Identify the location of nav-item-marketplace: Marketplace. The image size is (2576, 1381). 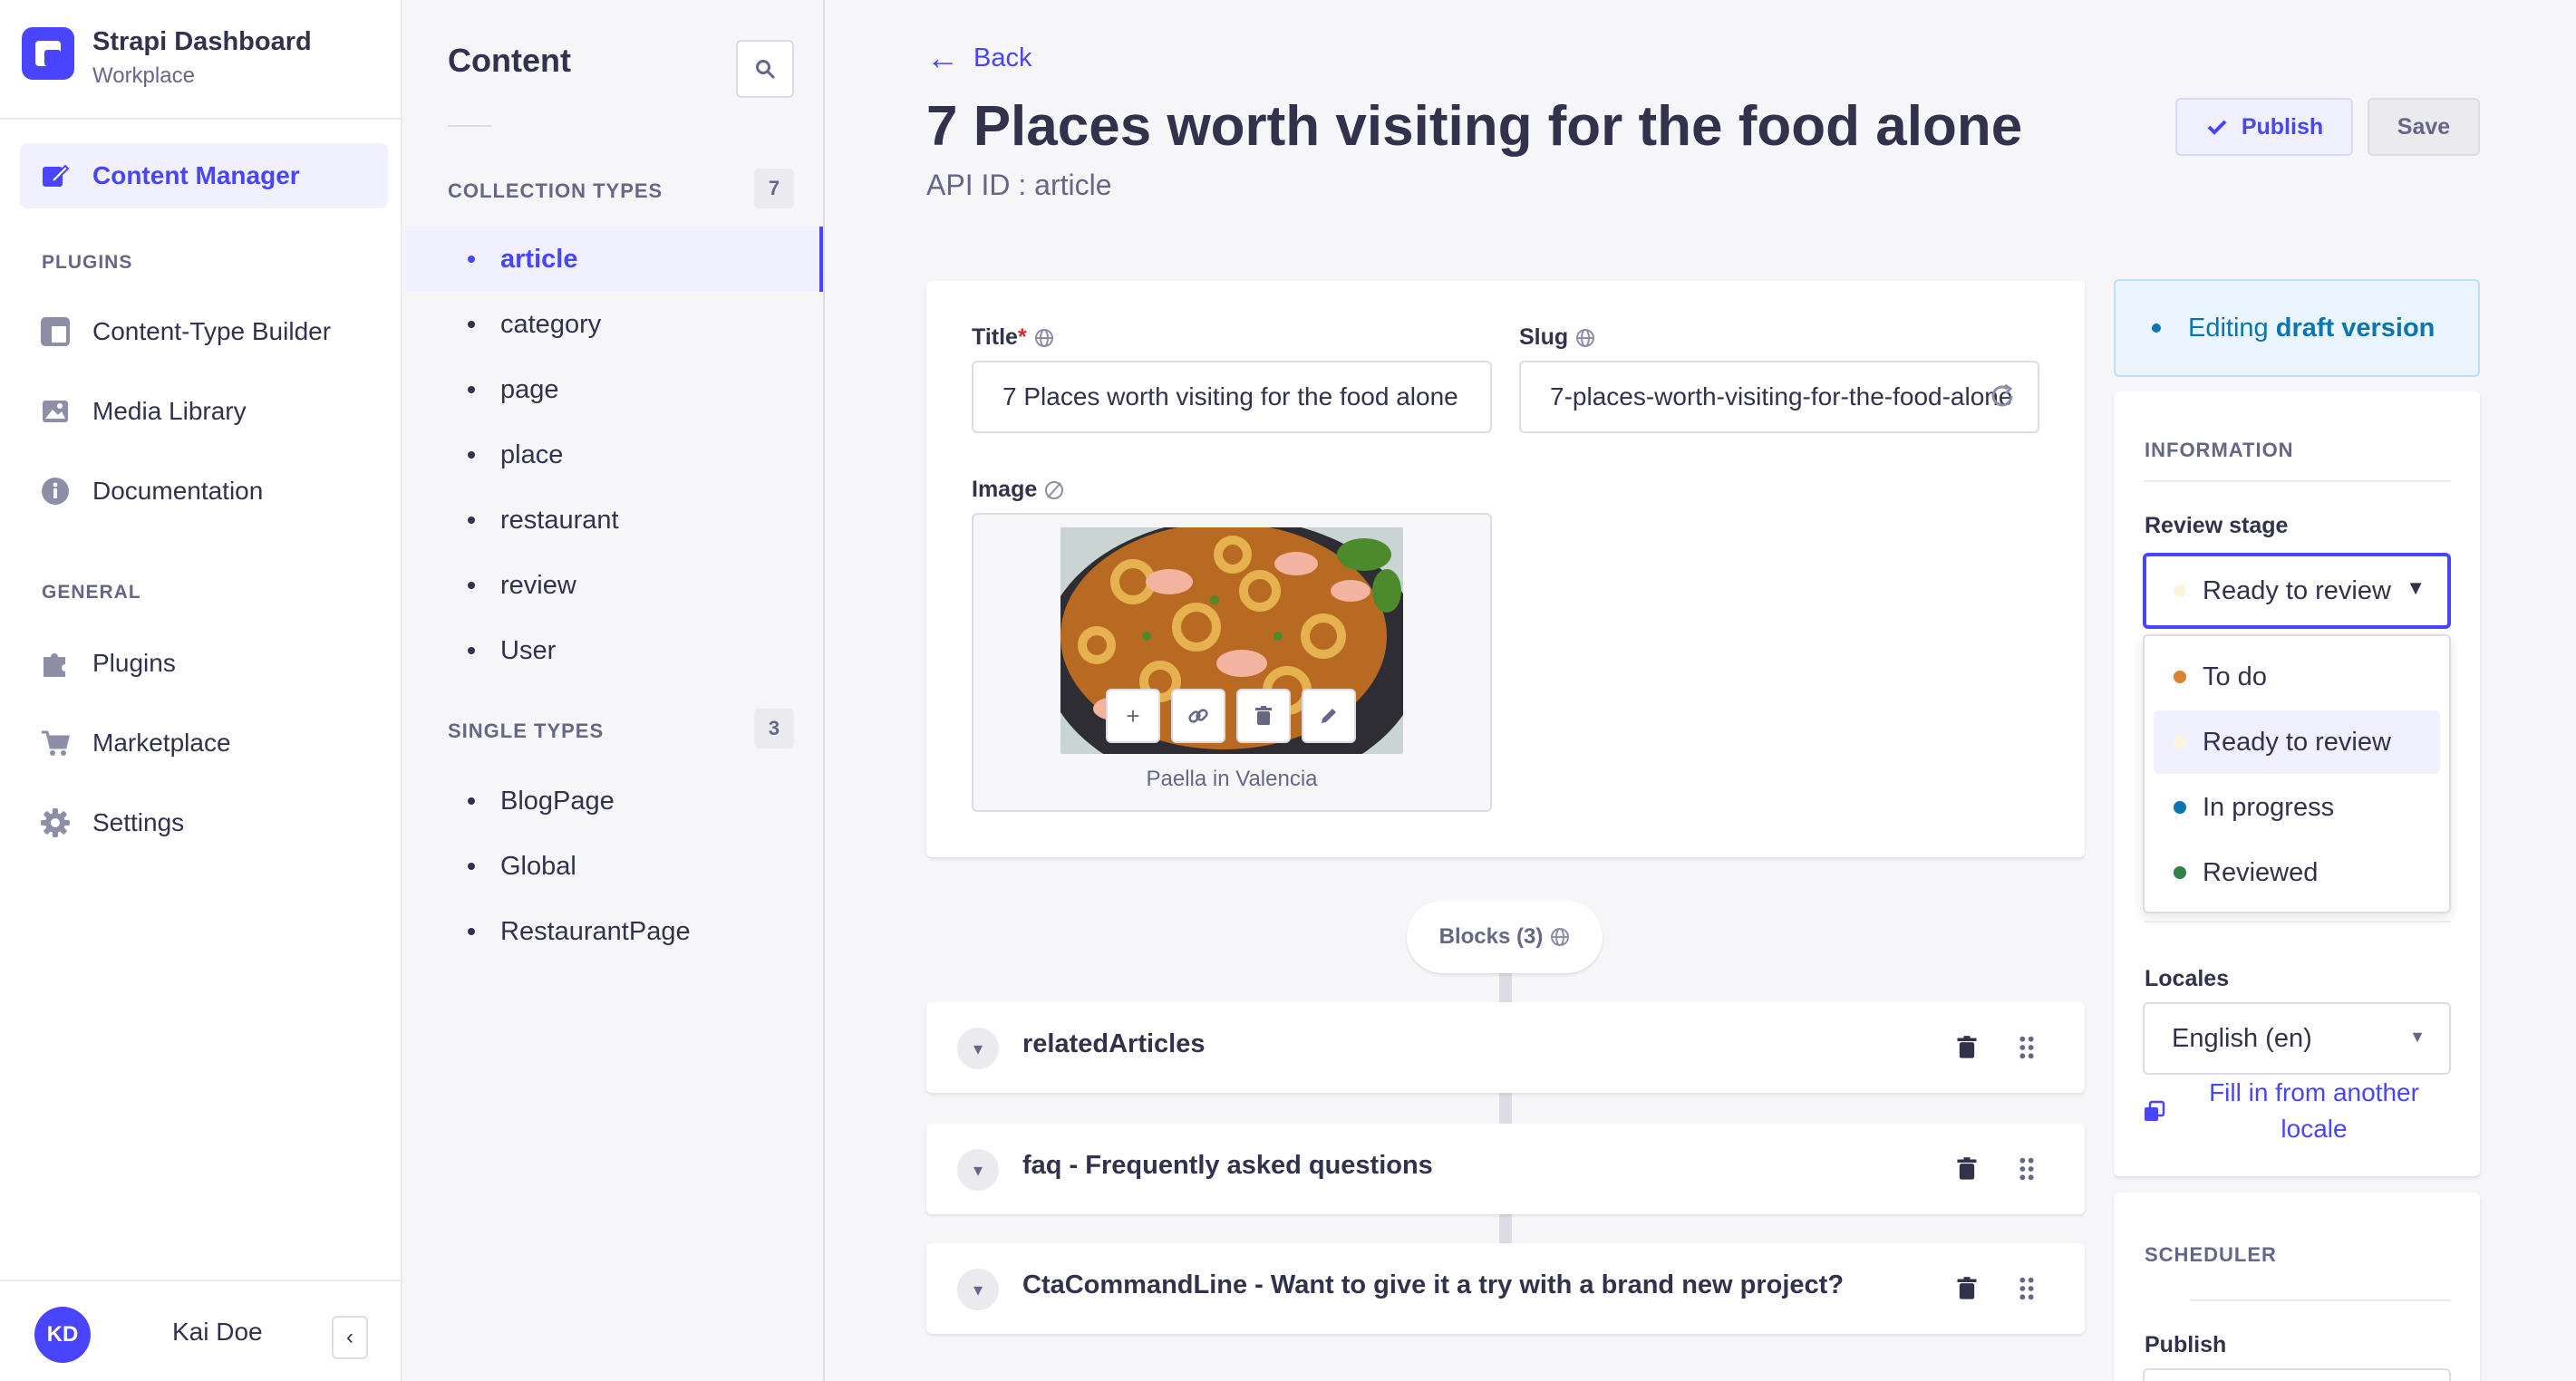
(135, 743).